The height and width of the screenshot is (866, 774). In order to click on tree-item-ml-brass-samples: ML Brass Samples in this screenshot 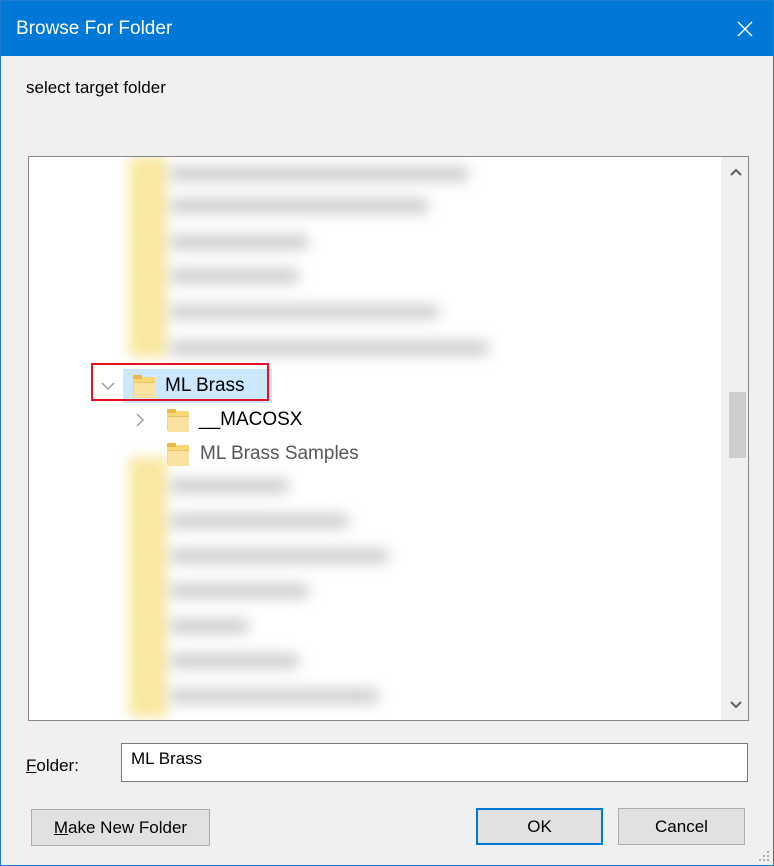, I will do `click(259, 454)`.